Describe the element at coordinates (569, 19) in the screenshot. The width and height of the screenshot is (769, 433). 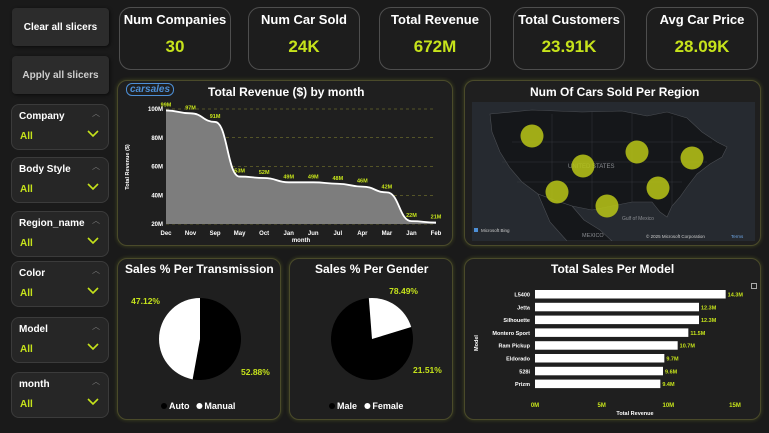
I see `kpi-title: Total Customers` at that location.